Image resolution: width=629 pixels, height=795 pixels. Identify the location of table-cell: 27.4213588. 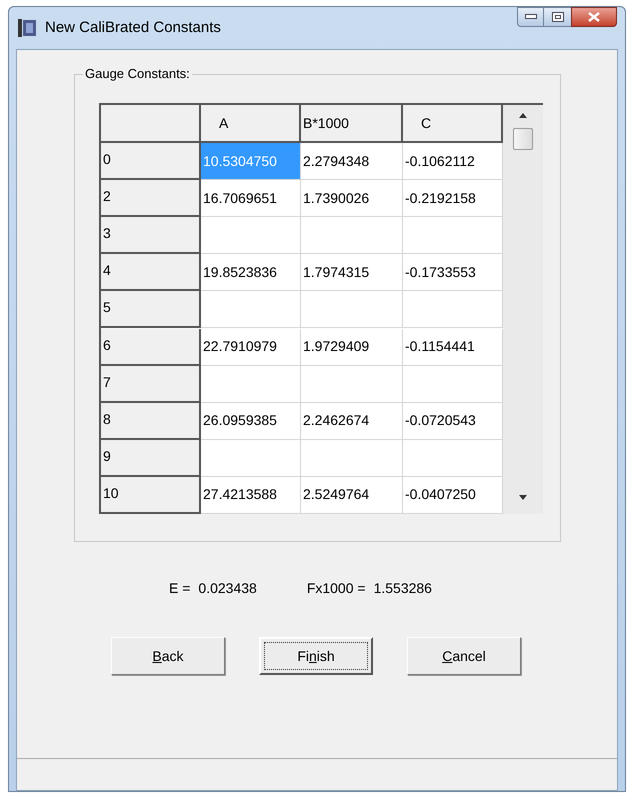
(251, 495).